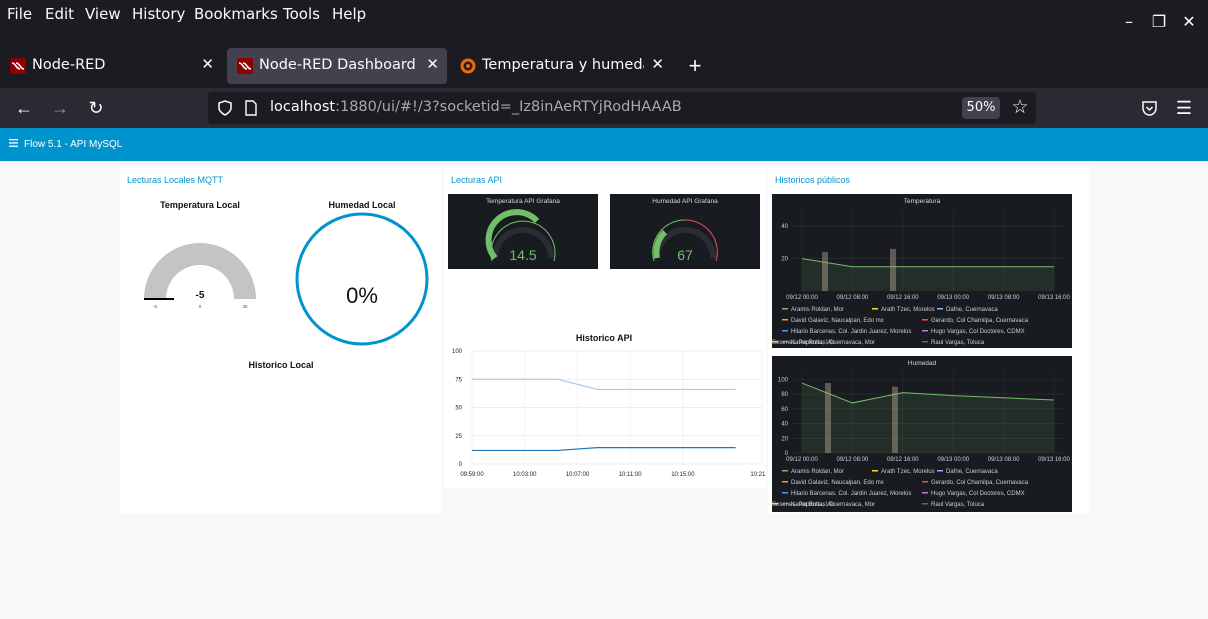  I want to click on new-tab-button: +, so click(695, 66).